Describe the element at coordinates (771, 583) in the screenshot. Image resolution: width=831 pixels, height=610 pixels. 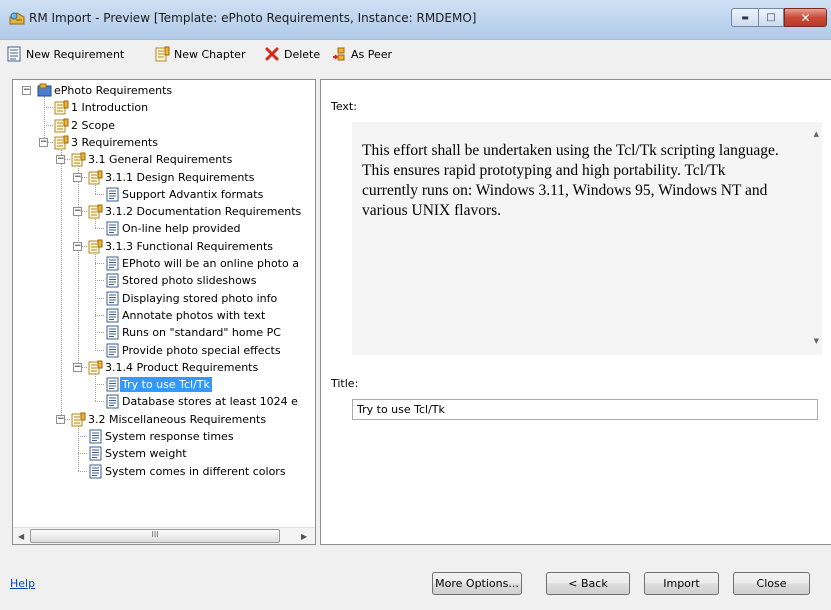
I see `close-button: Close` at that location.